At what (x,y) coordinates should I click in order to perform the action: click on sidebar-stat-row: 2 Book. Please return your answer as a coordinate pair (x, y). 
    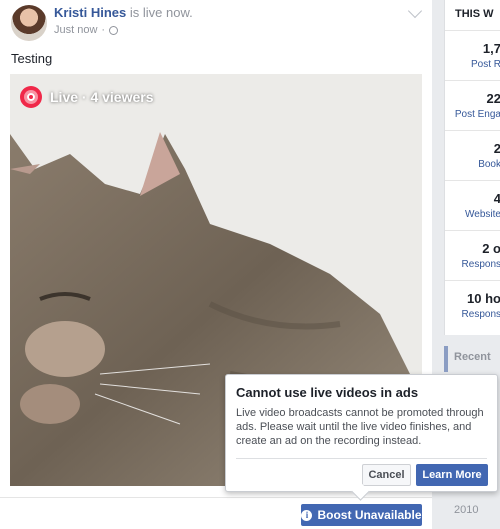
    Looking at the image, I should click on (472, 155).